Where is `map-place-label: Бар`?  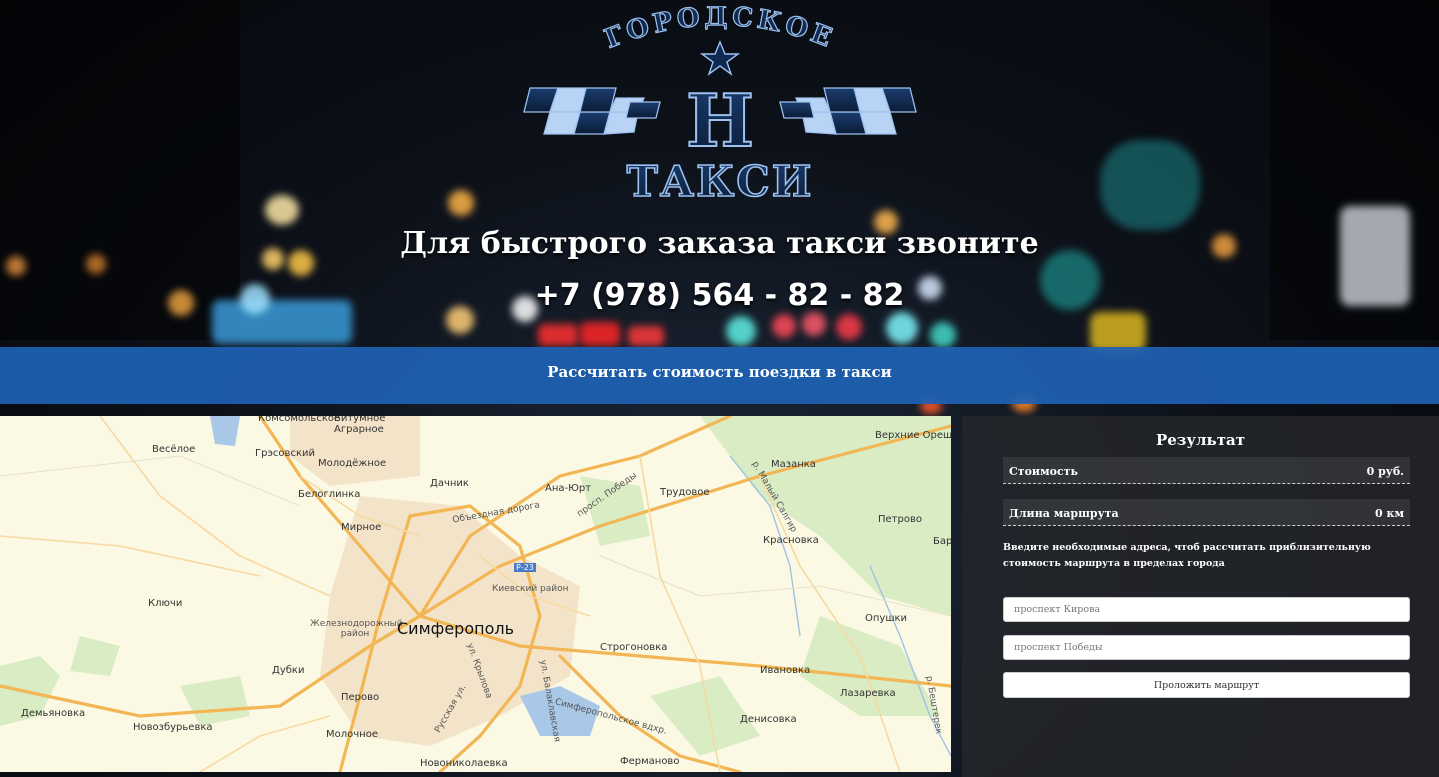 map-place-label: Бар is located at coordinates (942, 541).